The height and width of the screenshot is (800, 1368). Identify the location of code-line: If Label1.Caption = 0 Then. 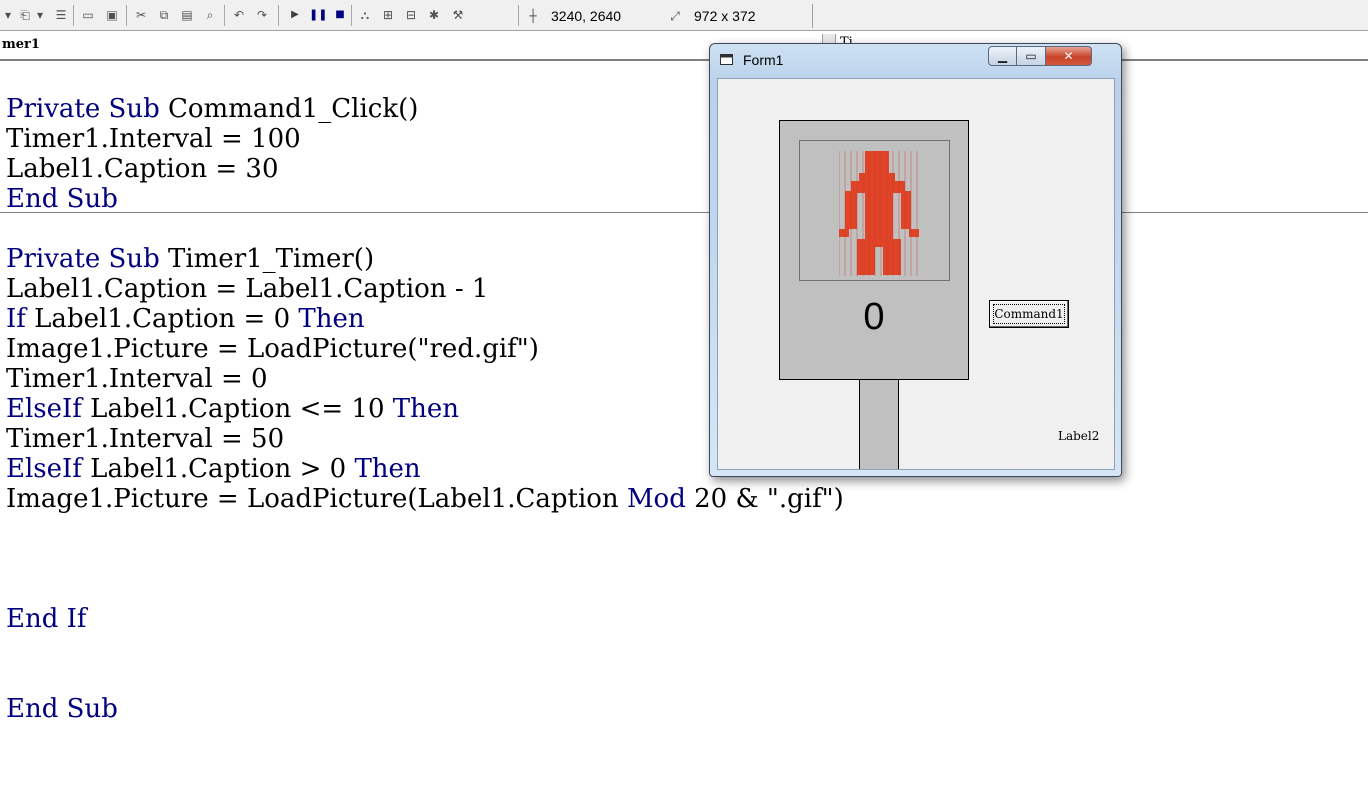
(185, 319).